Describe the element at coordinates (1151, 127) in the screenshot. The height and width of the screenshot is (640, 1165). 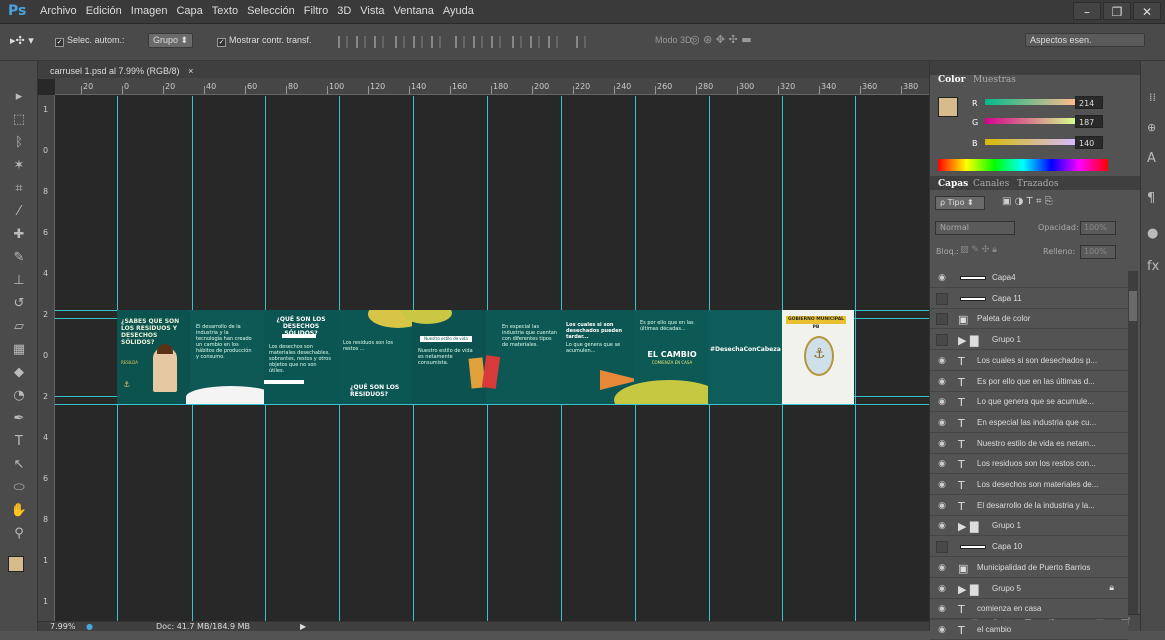
I see `adjust-icon: ⊕` at that location.